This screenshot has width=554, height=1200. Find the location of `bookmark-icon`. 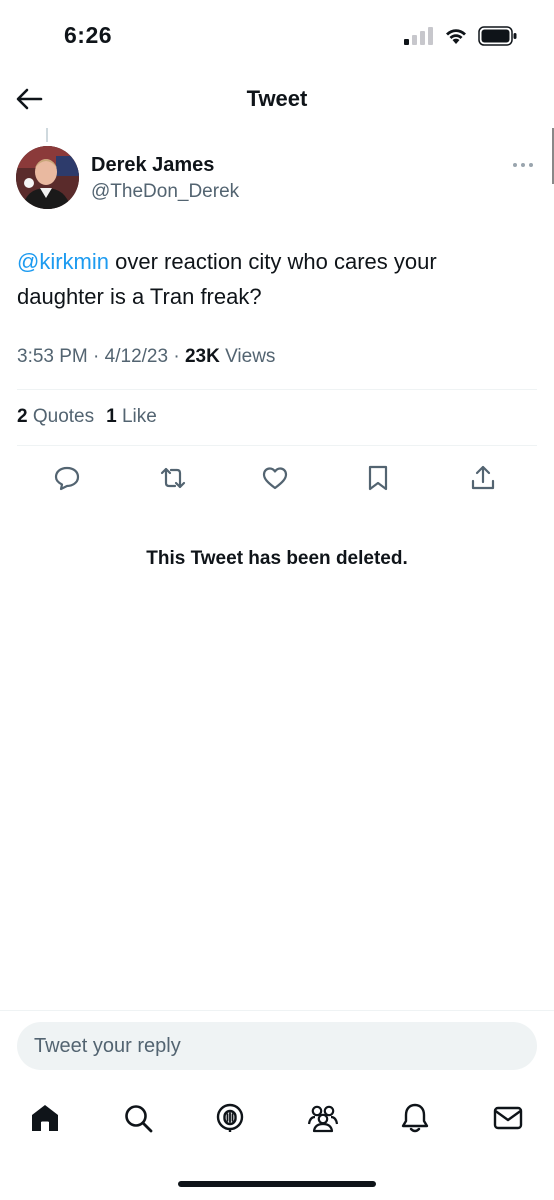

bookmark-icon is located at coordinates (378, 478).